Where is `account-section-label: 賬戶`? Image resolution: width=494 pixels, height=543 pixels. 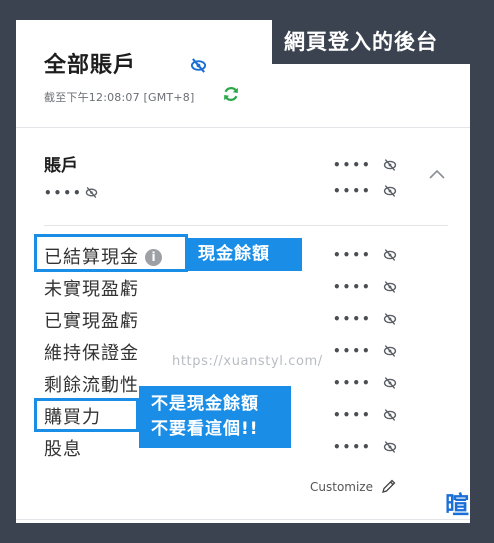
account-section-label: 賬戶 is located at coordinates (61, 166).